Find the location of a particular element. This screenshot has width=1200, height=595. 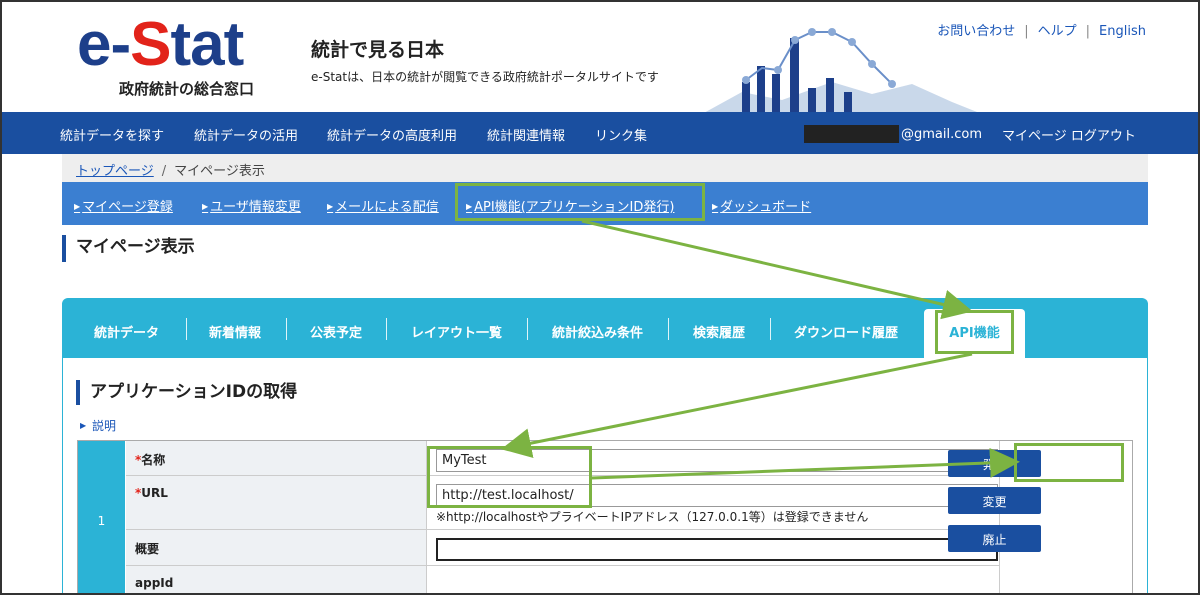

highlight-inputs is located at coordinates (509, 477).